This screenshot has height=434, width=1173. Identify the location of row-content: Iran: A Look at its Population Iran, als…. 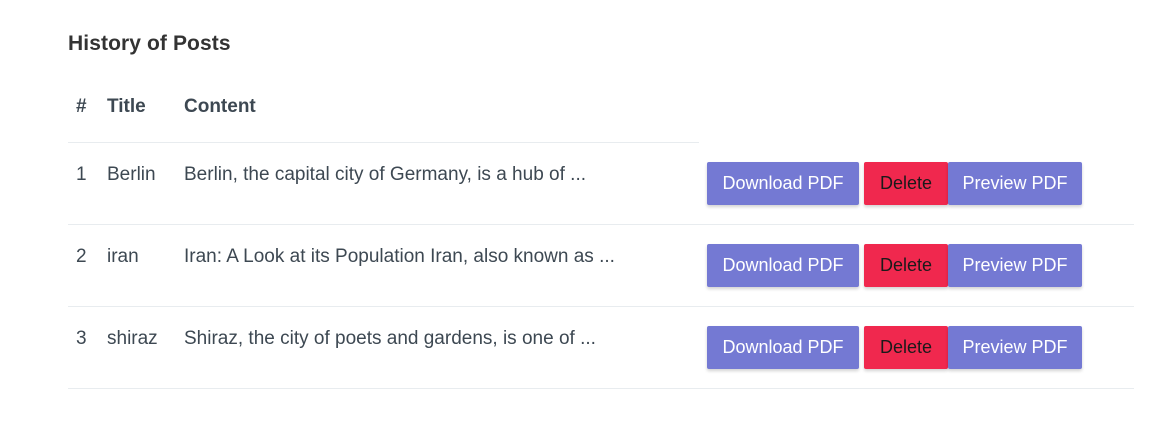
(399, 256).